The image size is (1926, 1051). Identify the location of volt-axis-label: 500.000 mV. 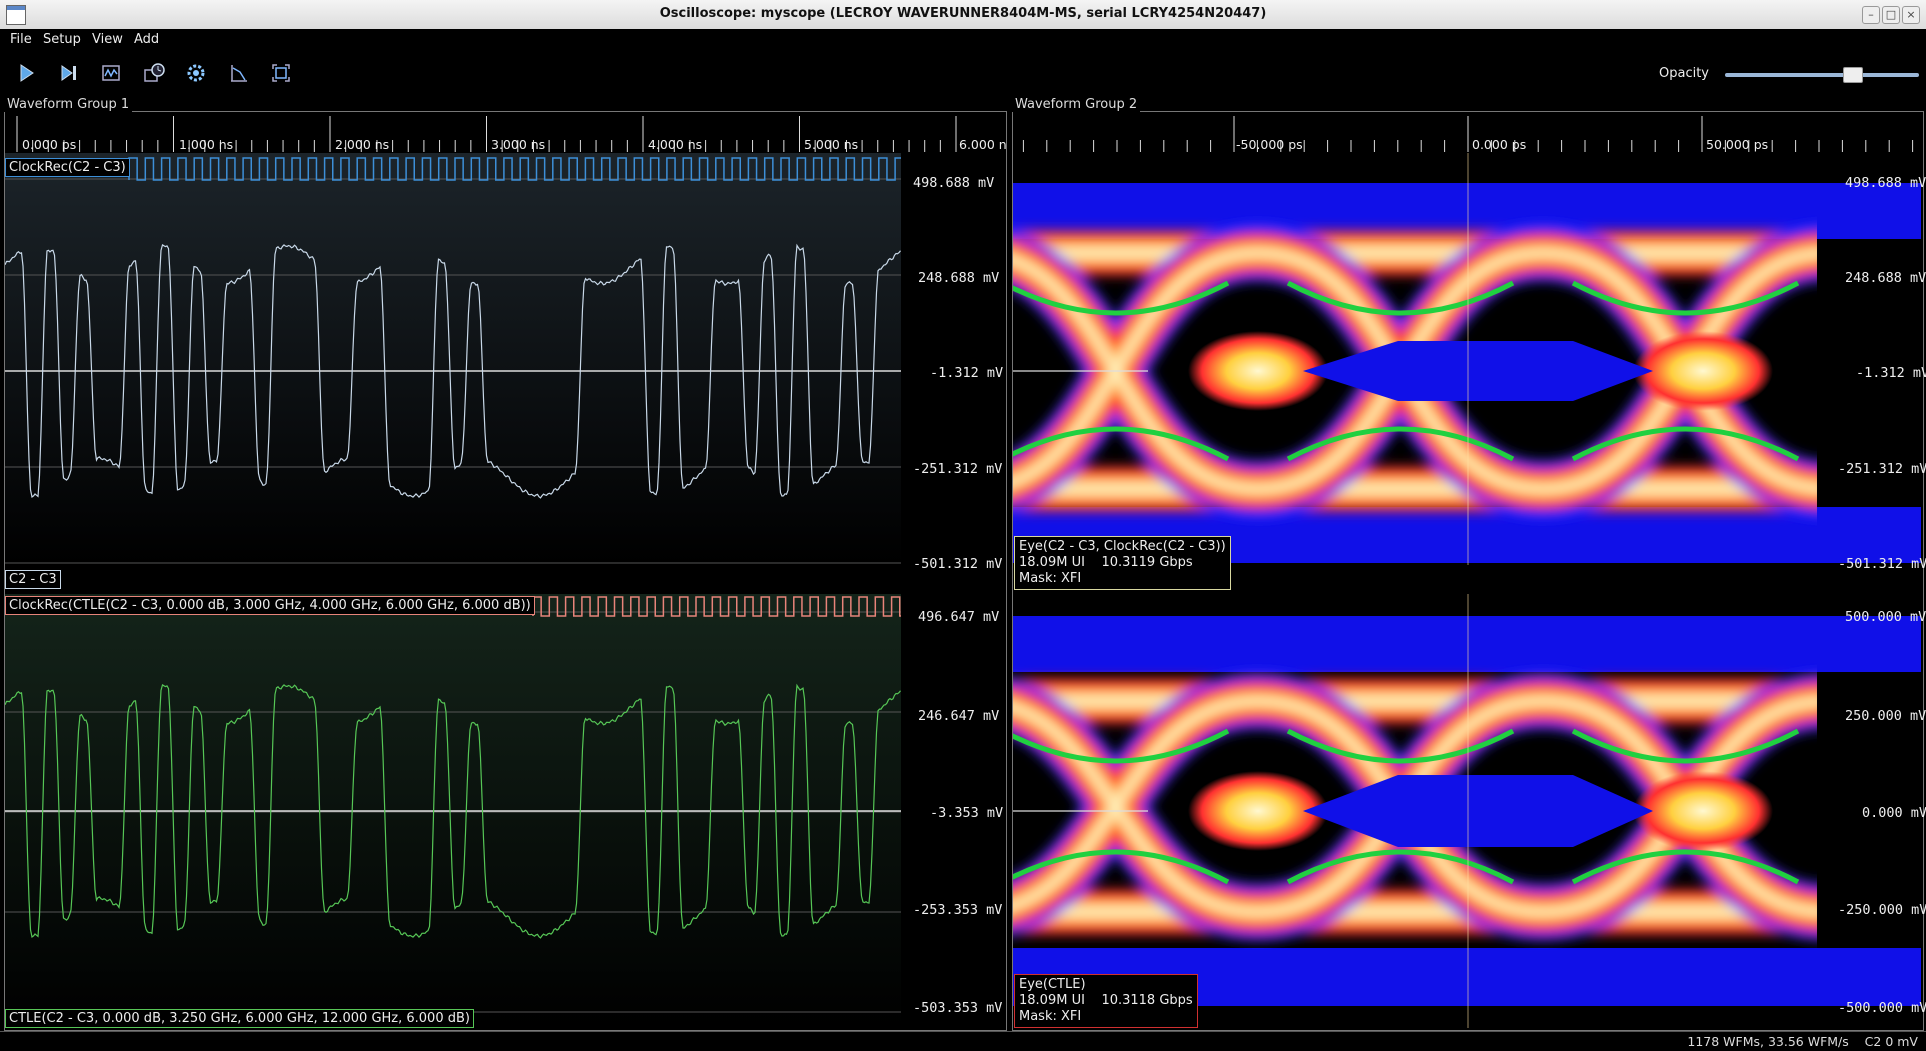
(1885, 617).